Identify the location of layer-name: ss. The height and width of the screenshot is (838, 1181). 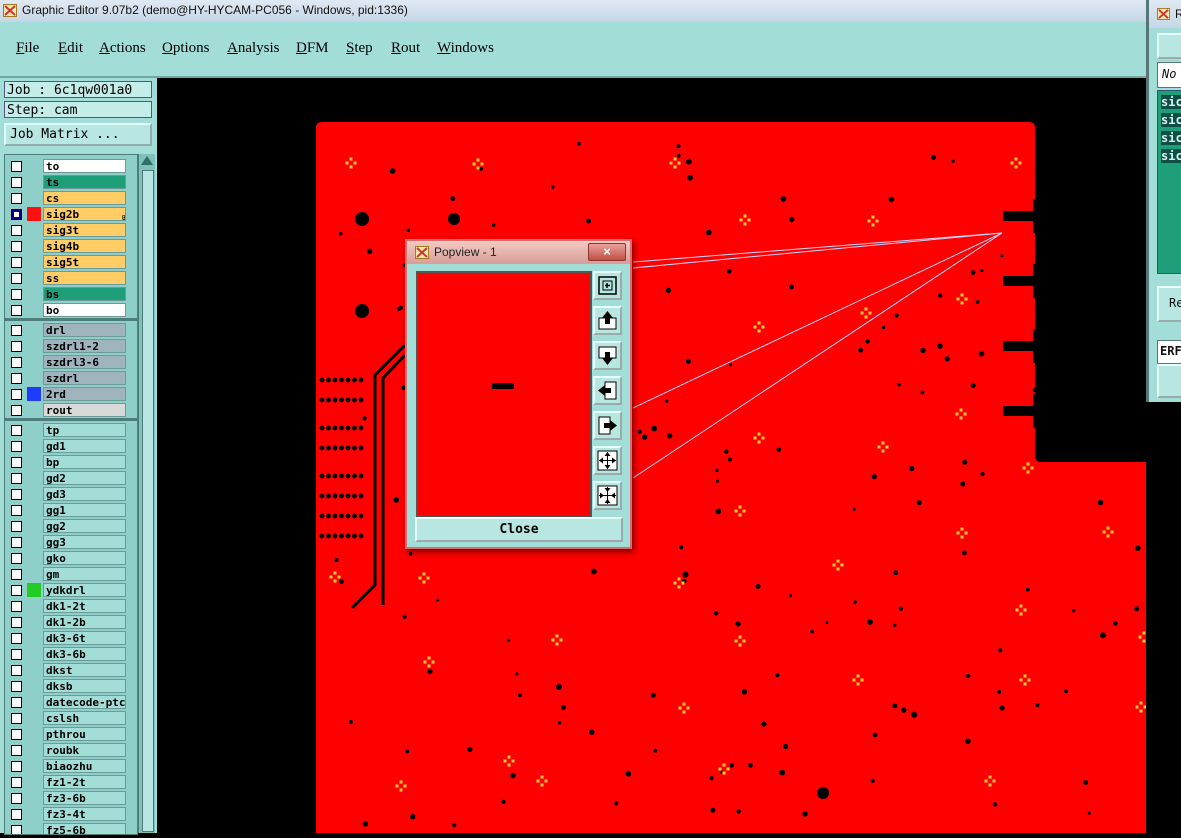
(84, 278).